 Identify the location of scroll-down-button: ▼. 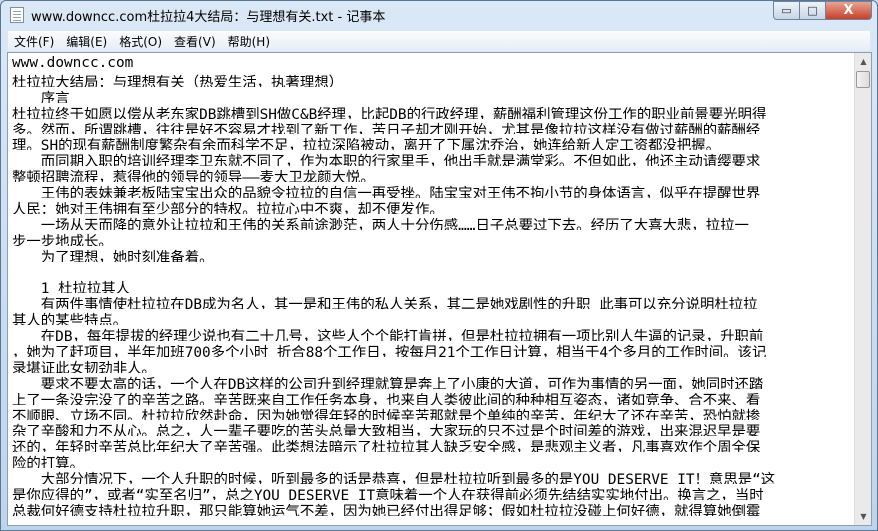
(863, 516).